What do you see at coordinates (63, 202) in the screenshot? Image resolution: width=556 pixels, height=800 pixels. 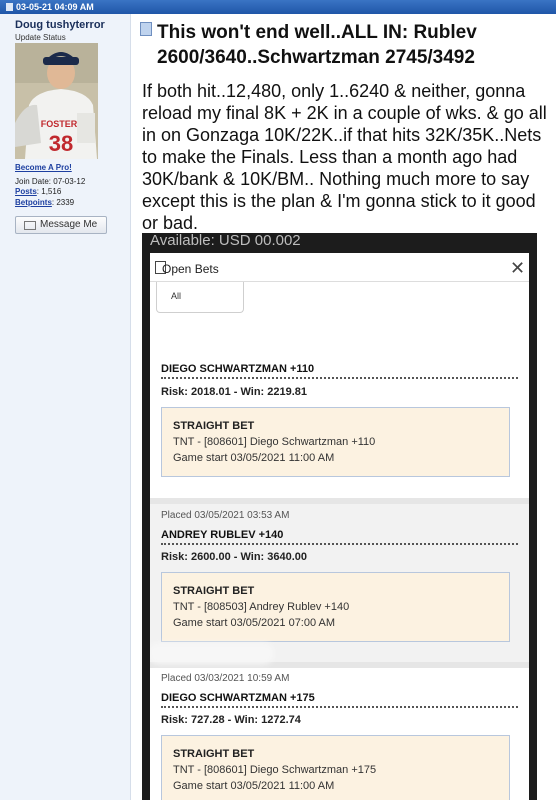 I see `betpoints-count: : 2339` at bounding box center [63, 202].